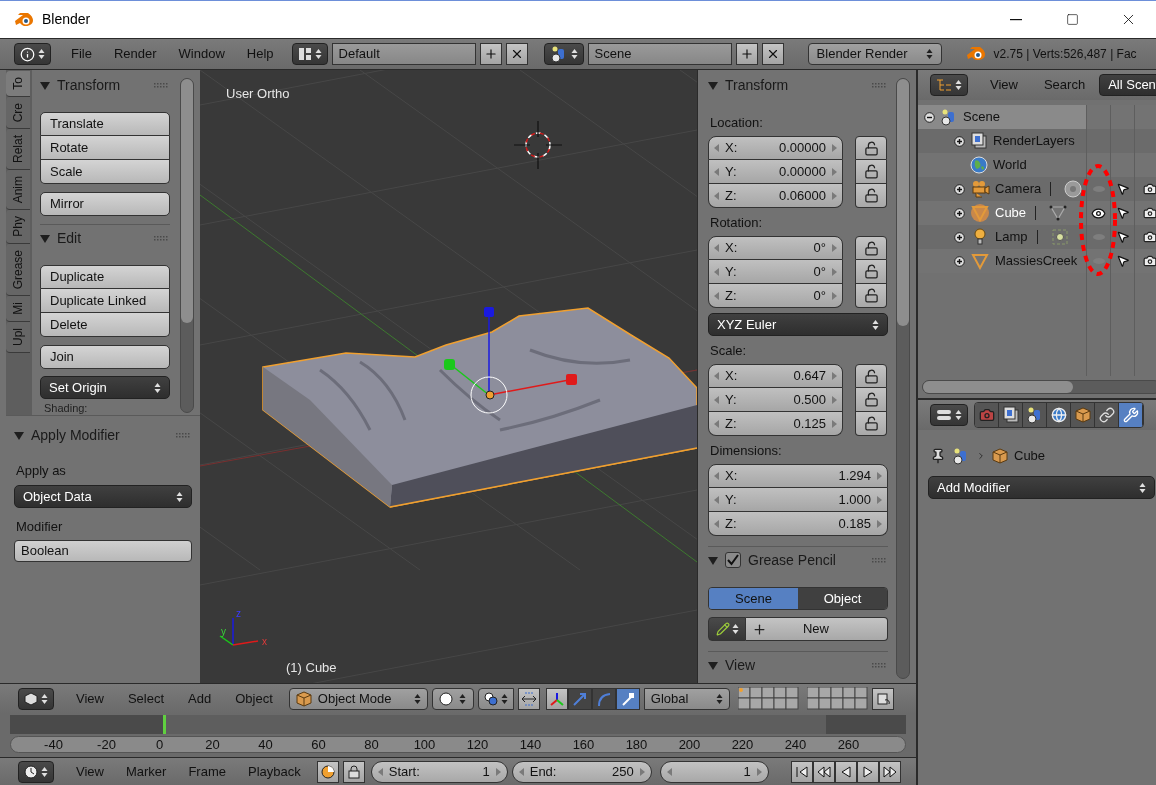 This screenshot has width=1156, height=785. Describe the element at coordinates (18, 338) in the screenshot. I see `shelf-tab: Upl` at that location.